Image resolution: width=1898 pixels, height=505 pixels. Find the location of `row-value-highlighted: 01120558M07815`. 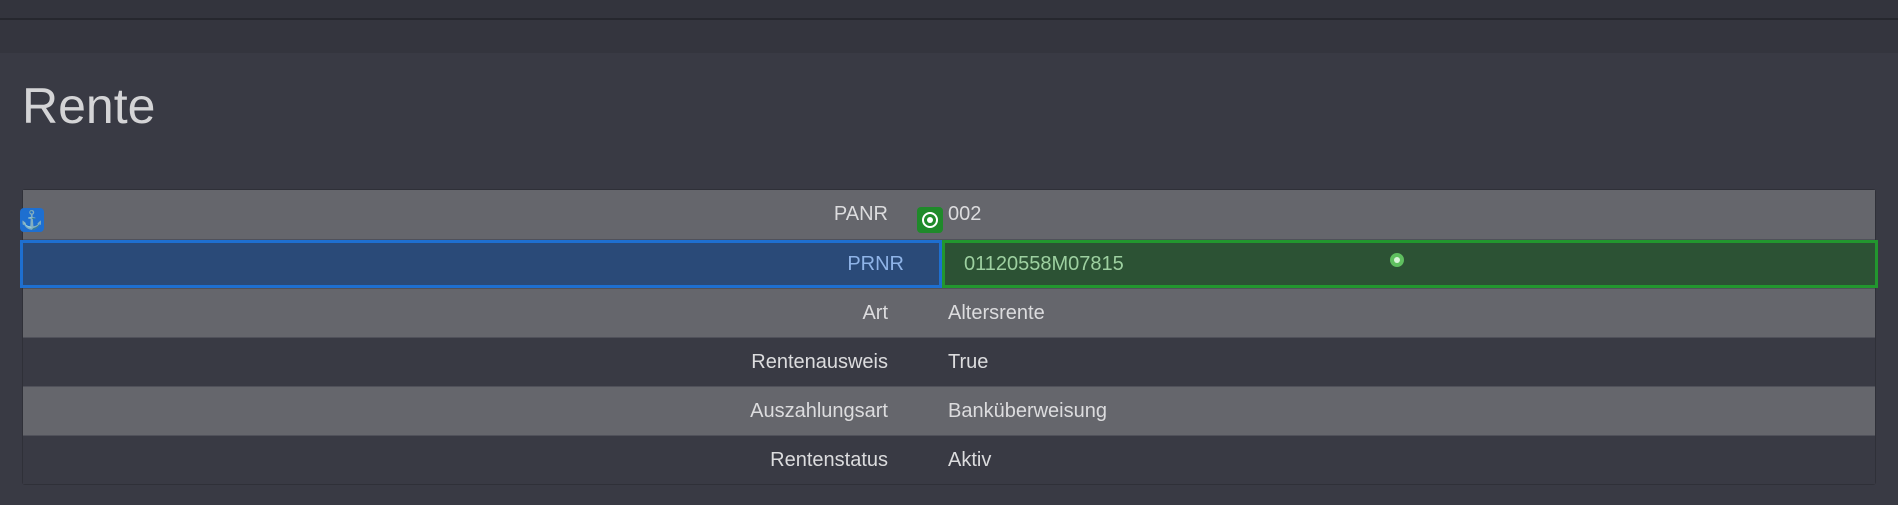

row-value-highlighted: 01120558M07815 is located at coordinates (1410, 264).